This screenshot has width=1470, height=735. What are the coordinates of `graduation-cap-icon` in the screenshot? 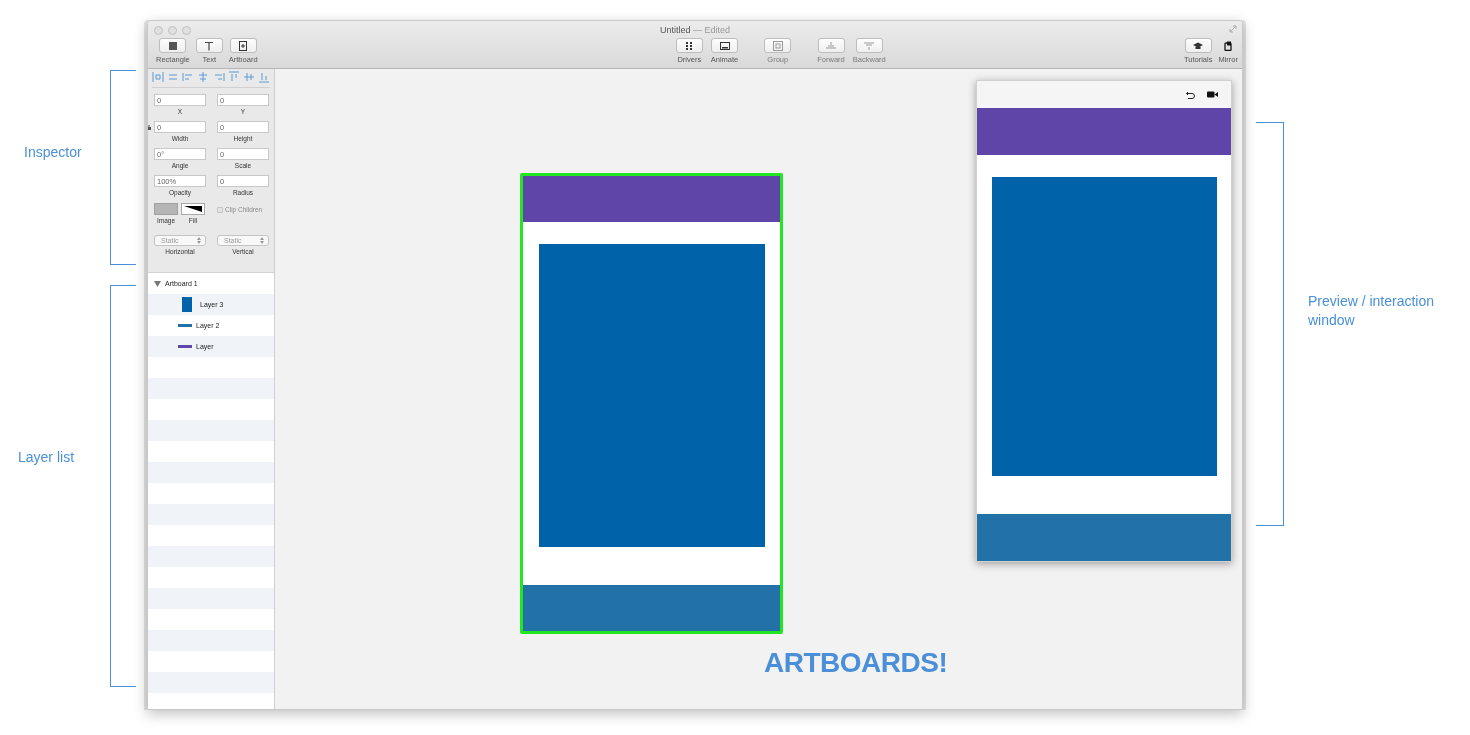 It's located at (1198, 45).